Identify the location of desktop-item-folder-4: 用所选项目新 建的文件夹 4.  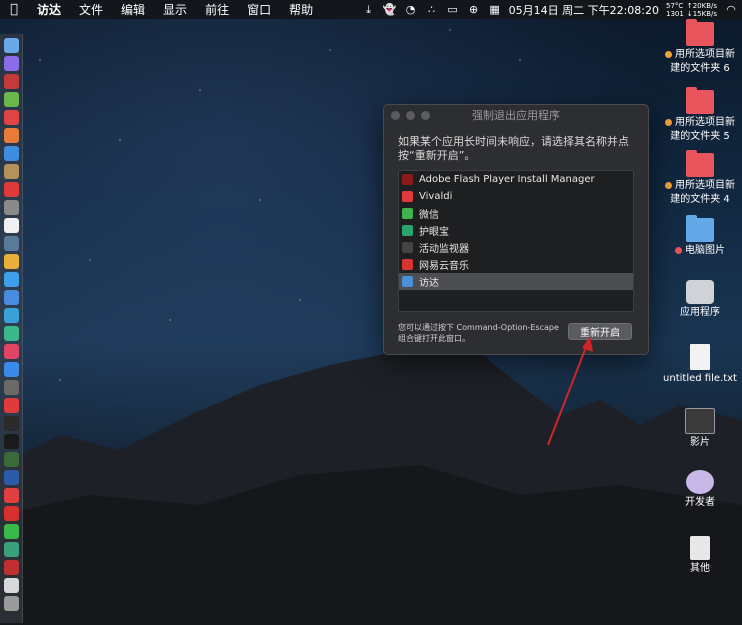
(700, 178).